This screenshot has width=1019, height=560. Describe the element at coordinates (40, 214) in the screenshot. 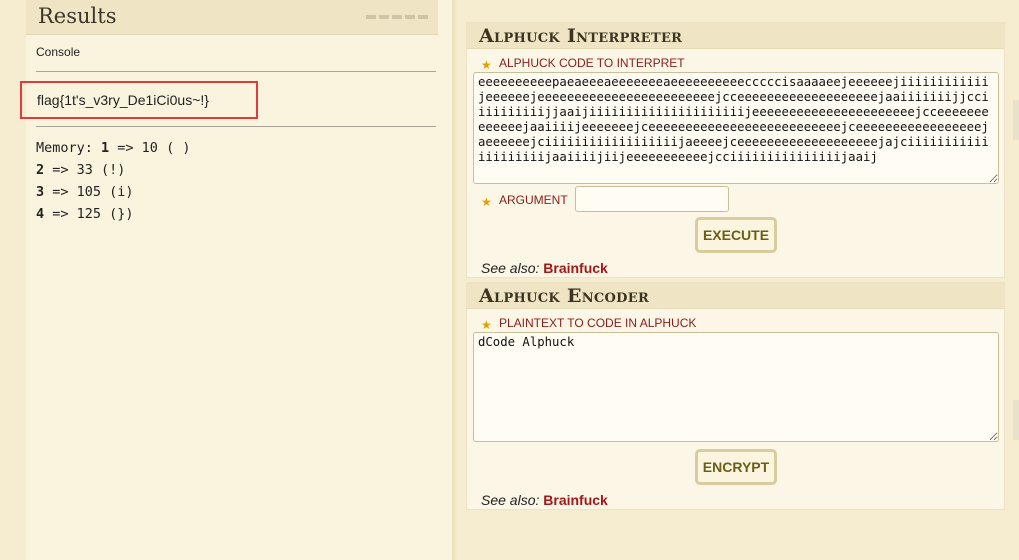

I see `memory-index: 4` at that location.